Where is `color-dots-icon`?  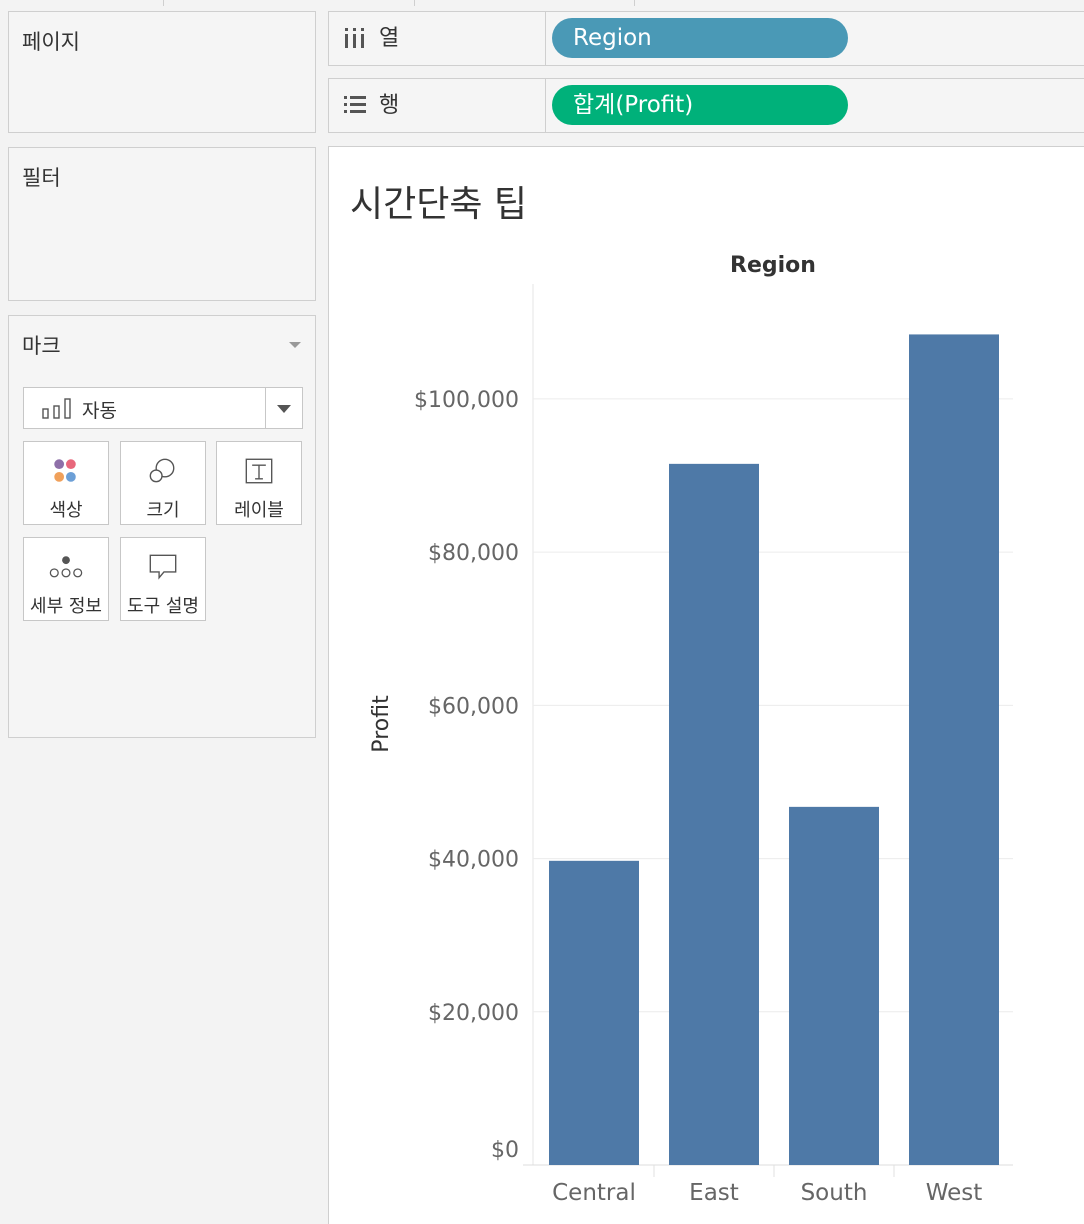
color-dots-icon is located at coordinates (65, 470).